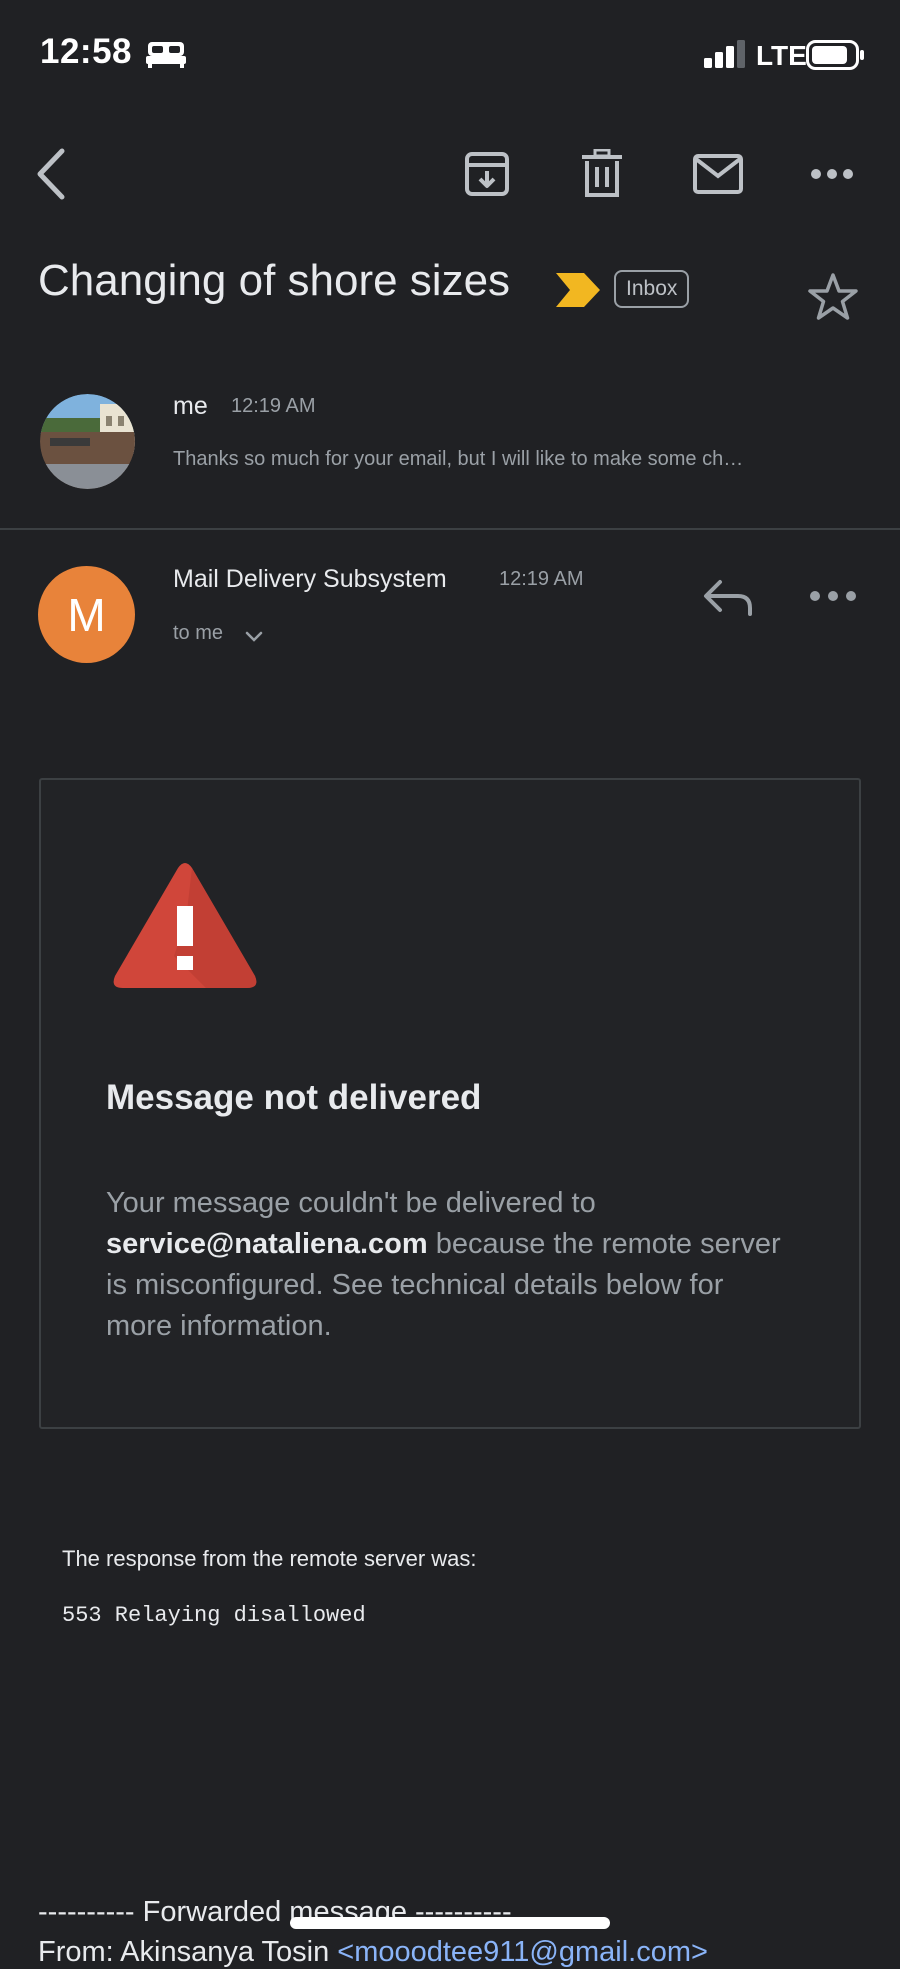 This screenshot has width=900, height=1969. I want to click on chevron-down-icon, so click(254, 637).